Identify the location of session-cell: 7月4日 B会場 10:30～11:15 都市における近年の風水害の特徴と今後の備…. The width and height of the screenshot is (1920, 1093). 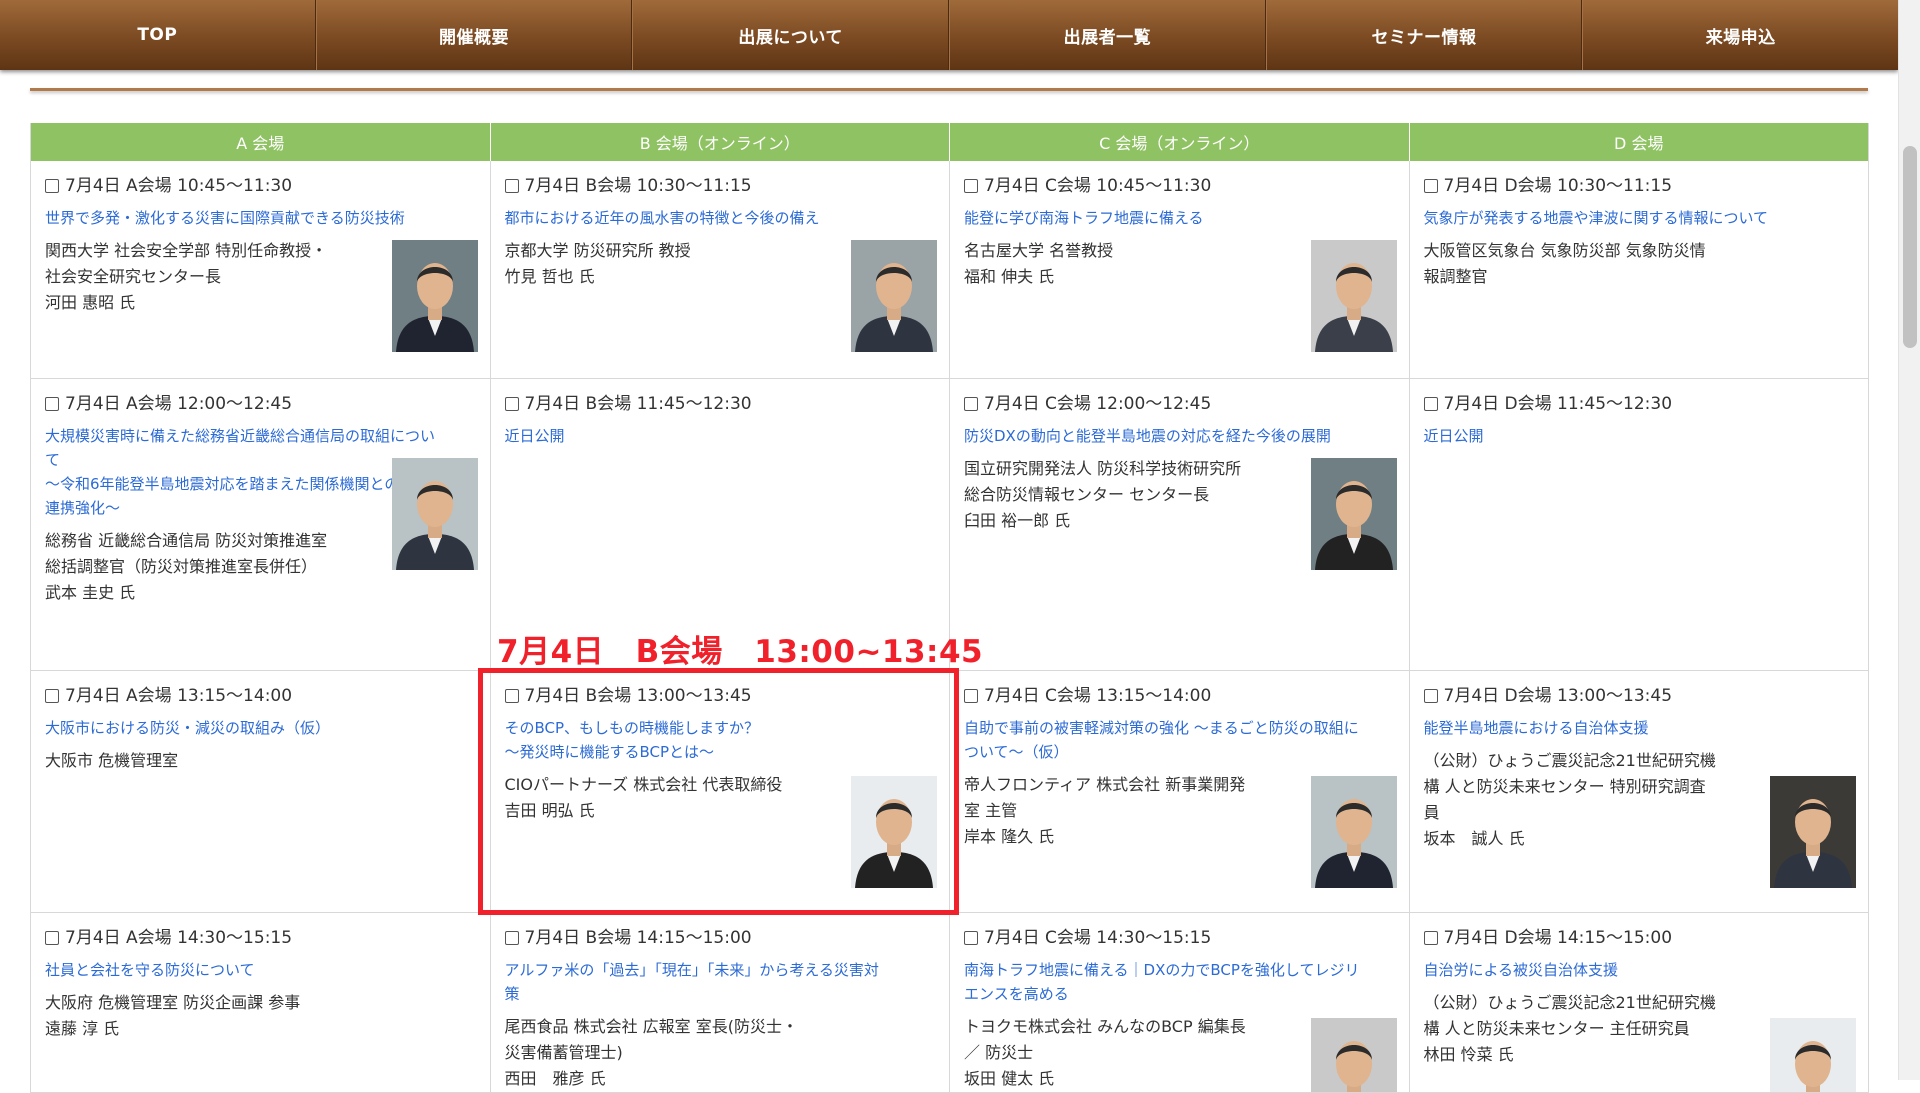
(720, 269).